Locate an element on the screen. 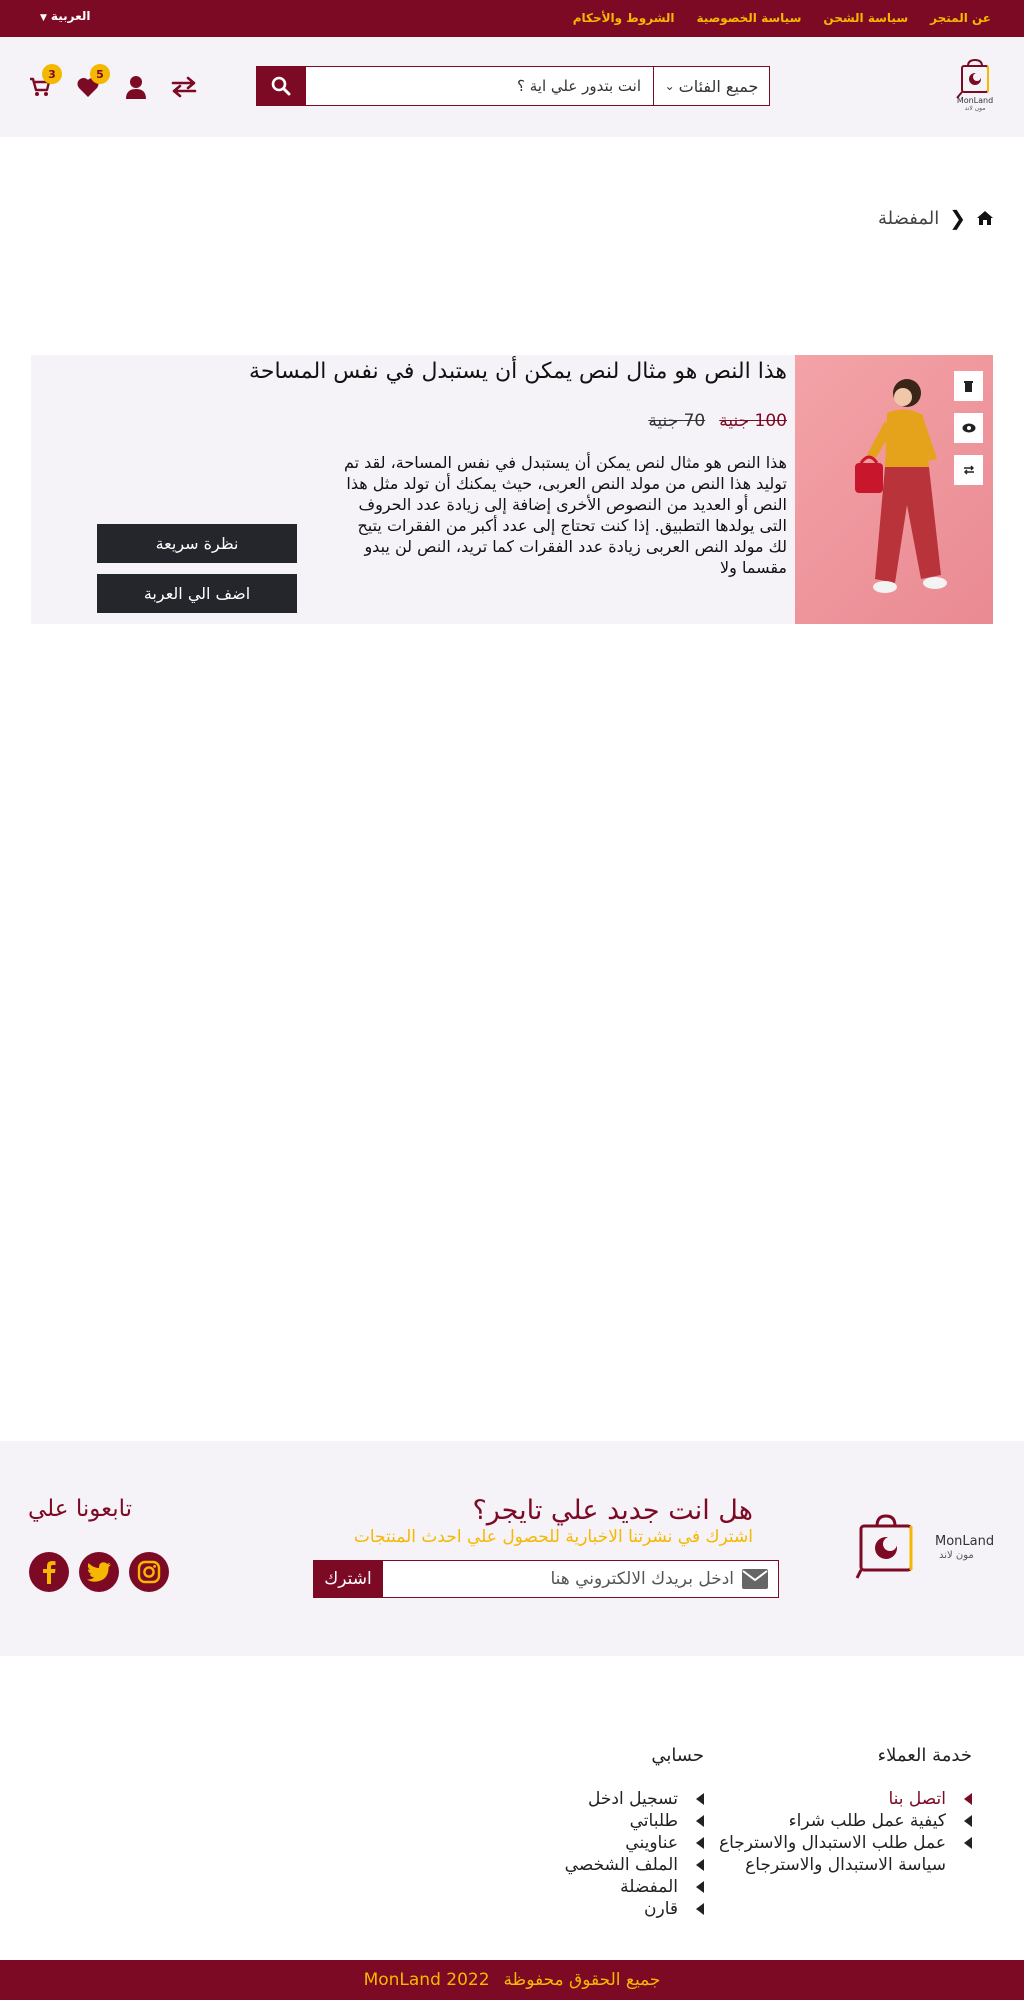 The width and height of the screenshot is (1024, 2000). footer-link-orders: طلباتي is located at coordinates (604, 1821).